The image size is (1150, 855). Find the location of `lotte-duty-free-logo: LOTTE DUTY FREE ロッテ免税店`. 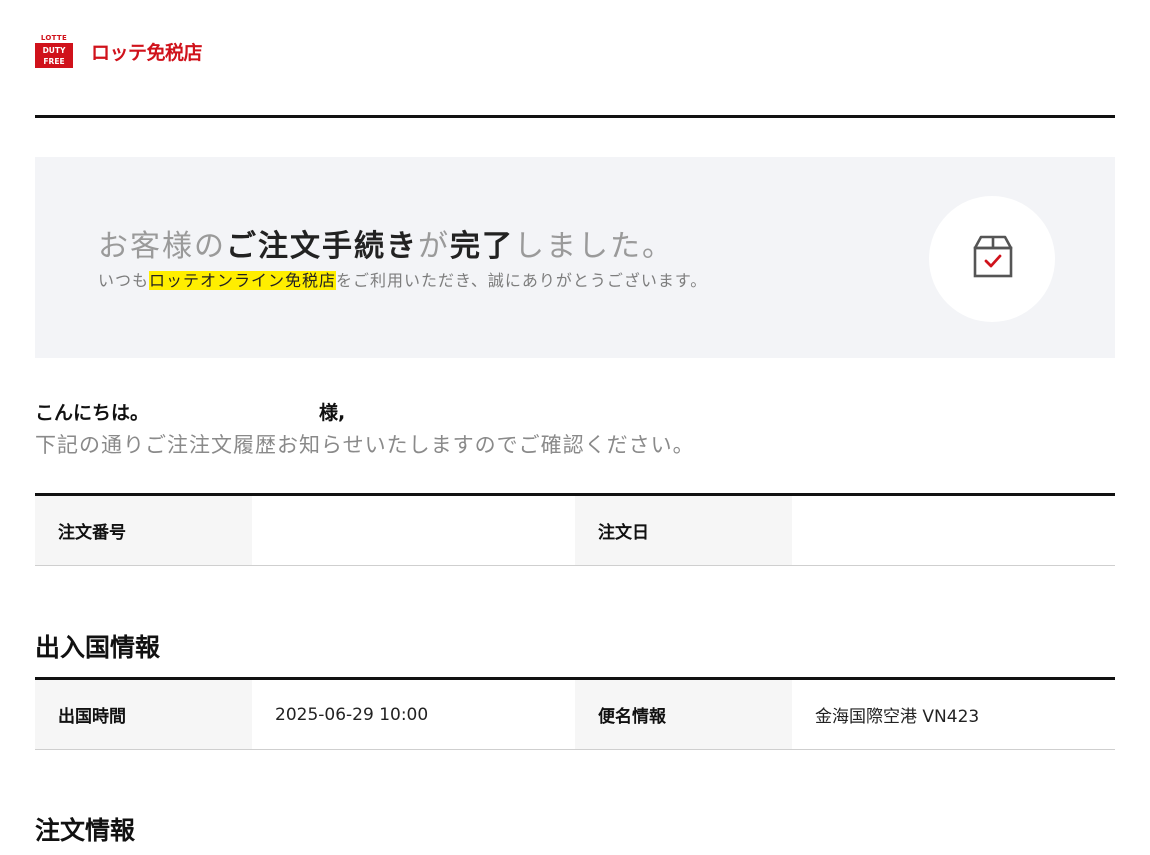

lotte-duty-free-logo: LOTTE DUTY FREE ロッテ免税店 is located at coordinates (119, 51).